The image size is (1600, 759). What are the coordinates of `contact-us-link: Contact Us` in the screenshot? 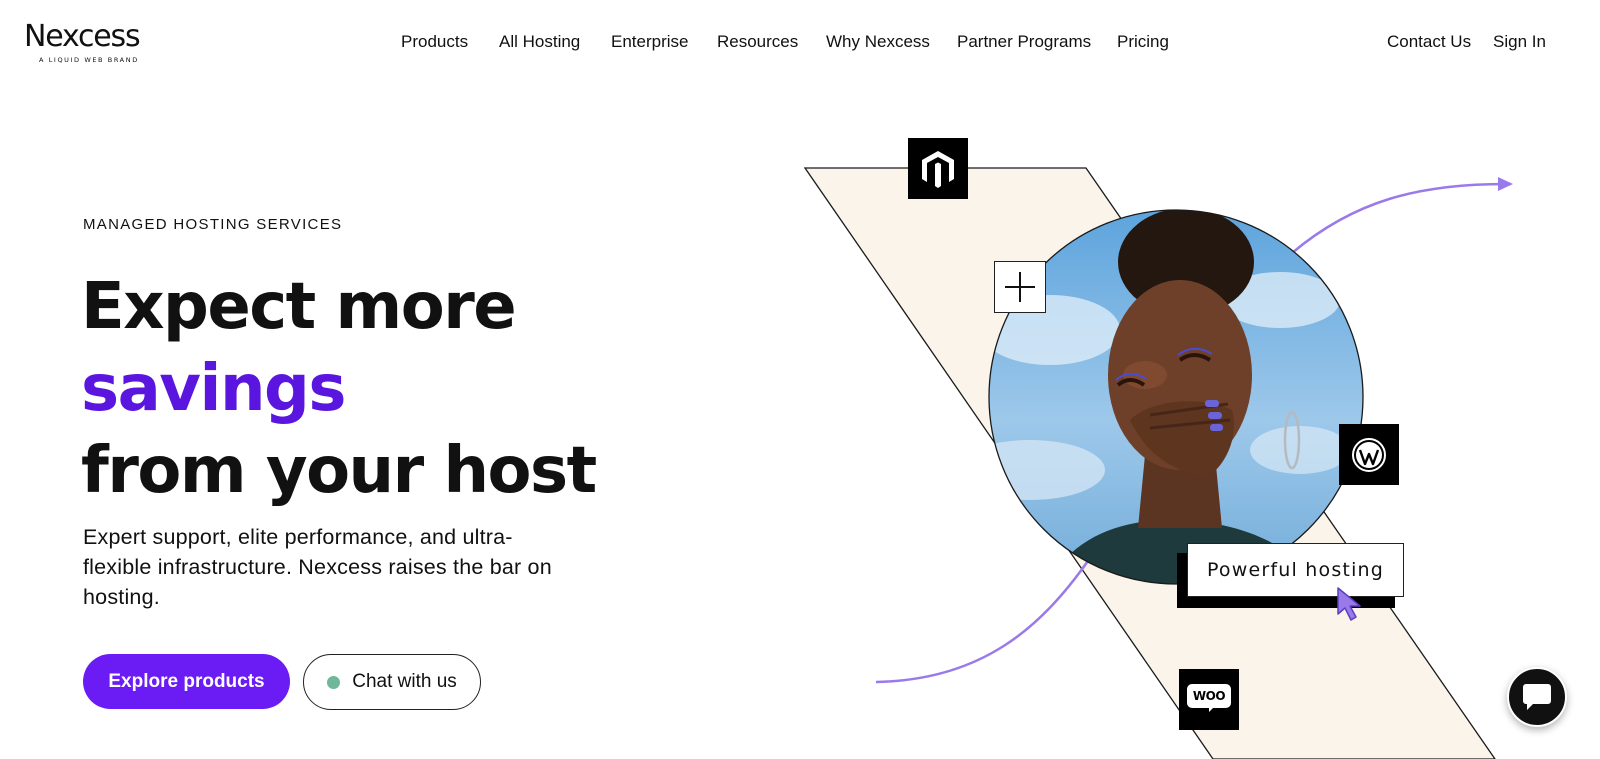 It's located at (1429, 42).